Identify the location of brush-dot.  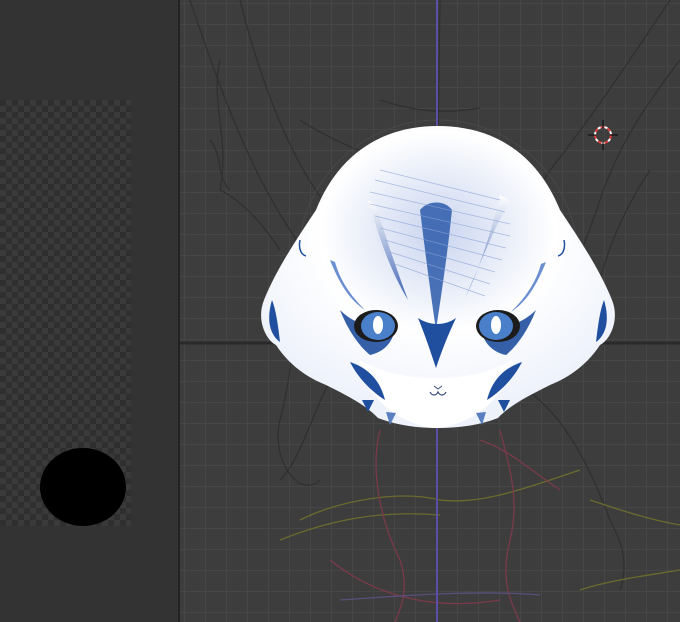
(83, 487).